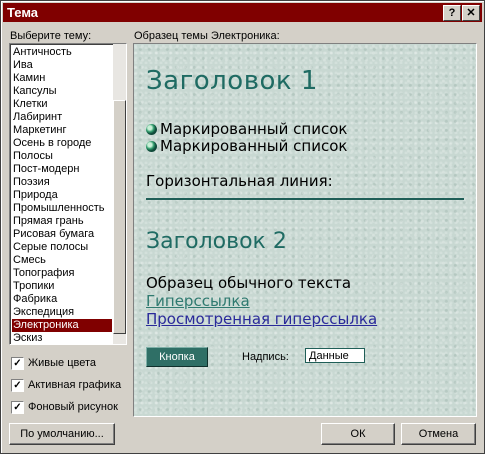  I want to click on theme-list-item: Тропики, so click(62, 286).